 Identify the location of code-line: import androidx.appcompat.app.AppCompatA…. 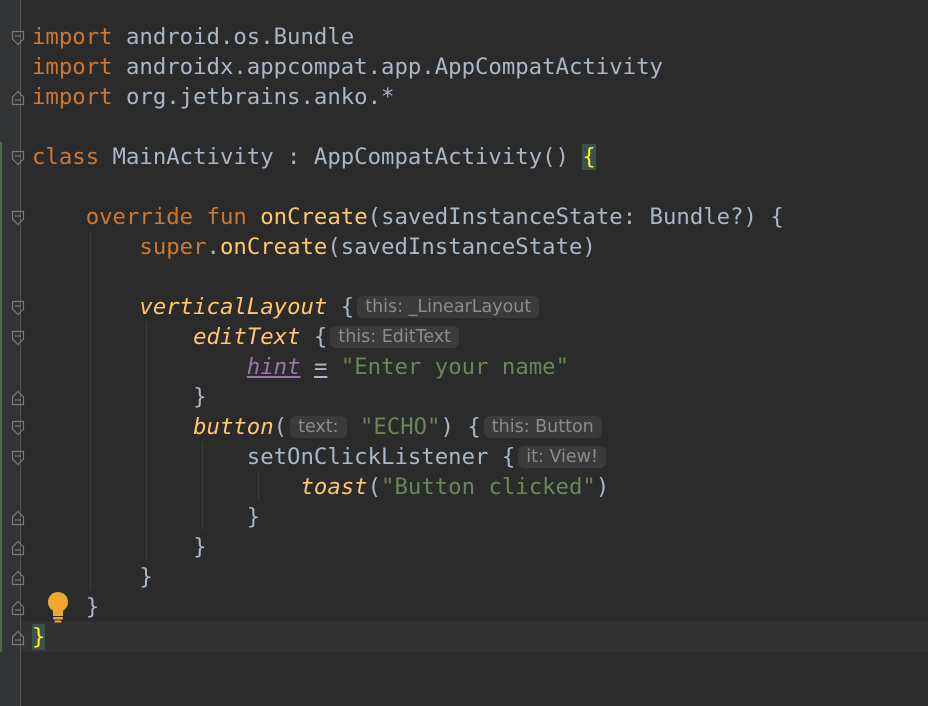
(347, 67).